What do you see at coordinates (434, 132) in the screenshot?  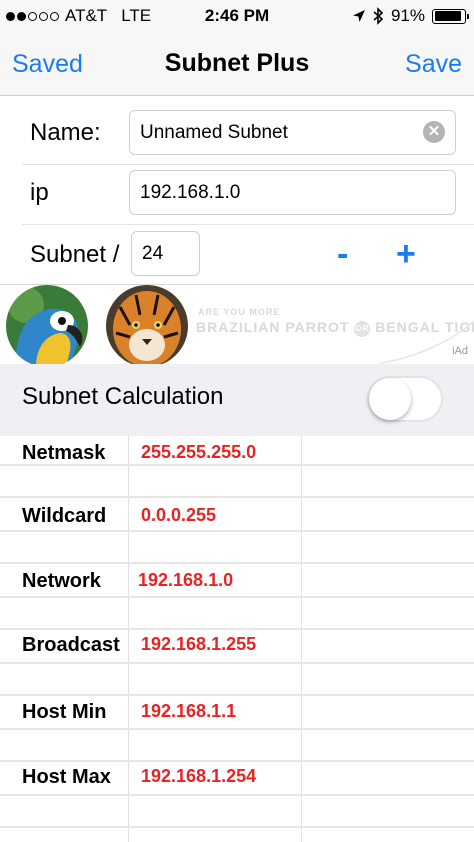 I see `clear-icon: ✕` at bounding box center [434, 132].